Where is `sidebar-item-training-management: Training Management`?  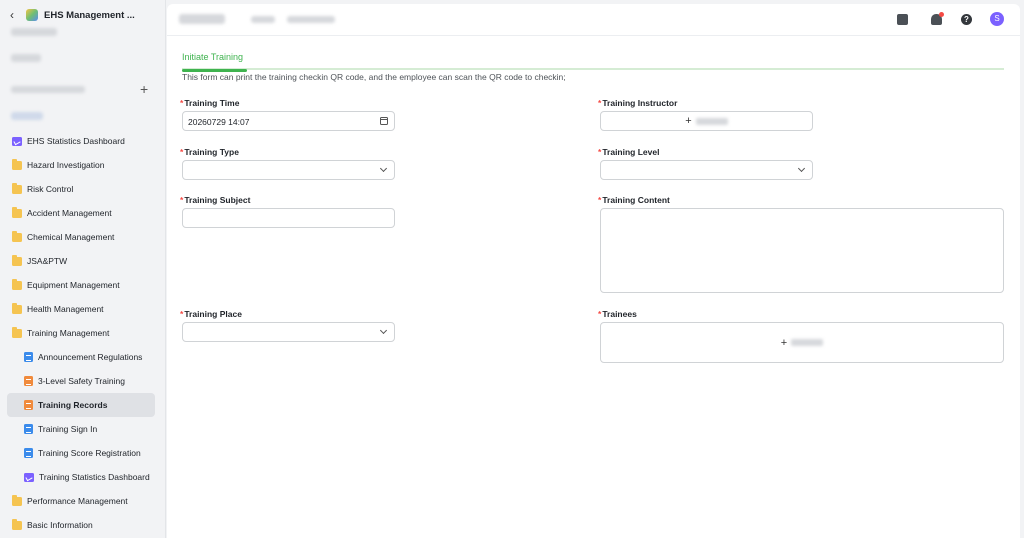
sidebar-item-training-management: Training Management is located at coordinates (81, 333).